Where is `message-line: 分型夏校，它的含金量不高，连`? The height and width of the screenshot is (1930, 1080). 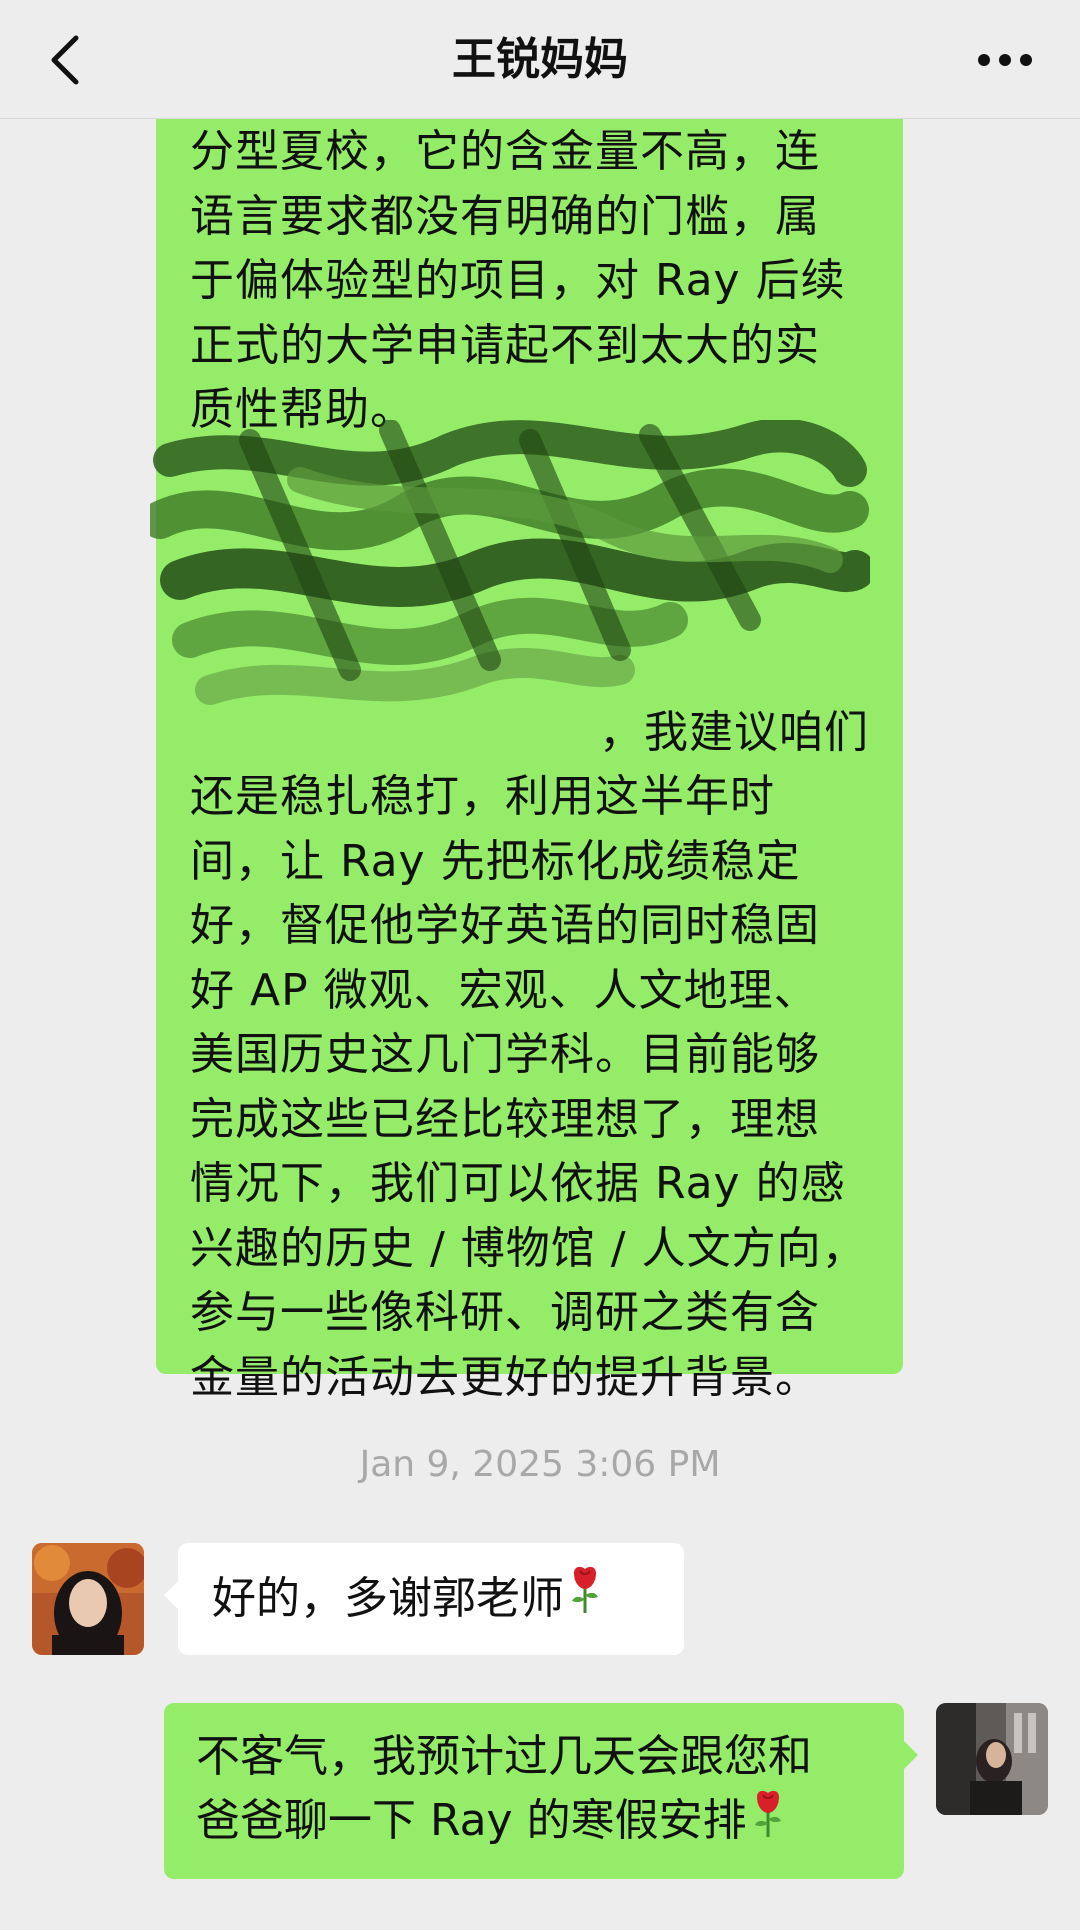
message-line: 分型夏校，它的含金量不高，连 is located at coordinates (505, 151).